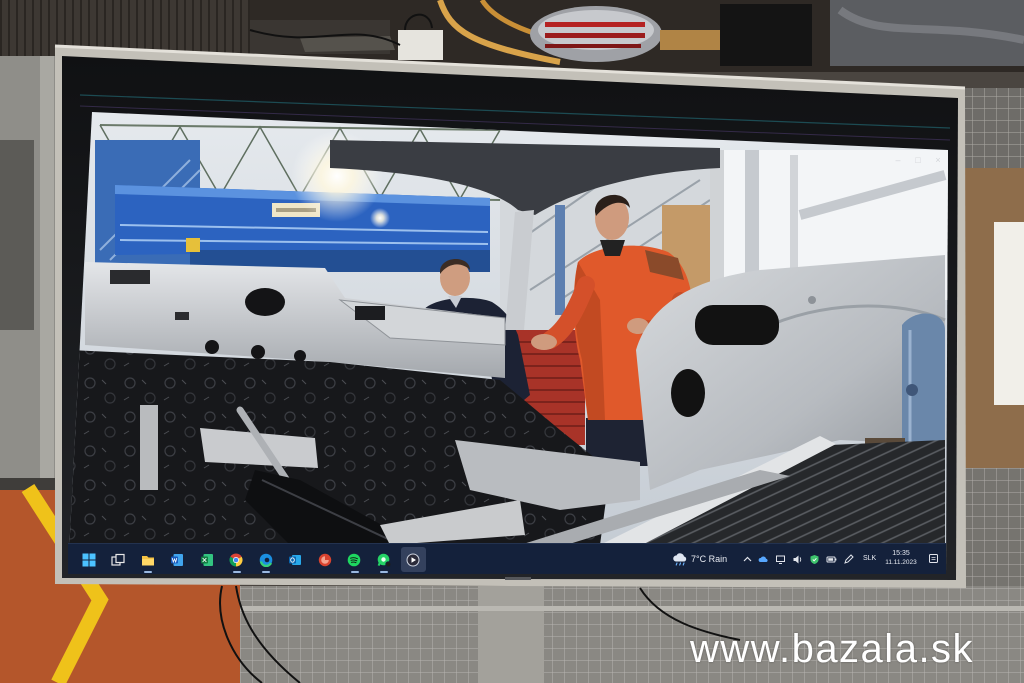 Image resolution: width=1024 pixels, height=683 pixels. What do you see at coordinates (780, 559) in the screenshot?
I see `network-icon` at bounding box center [780, 559].